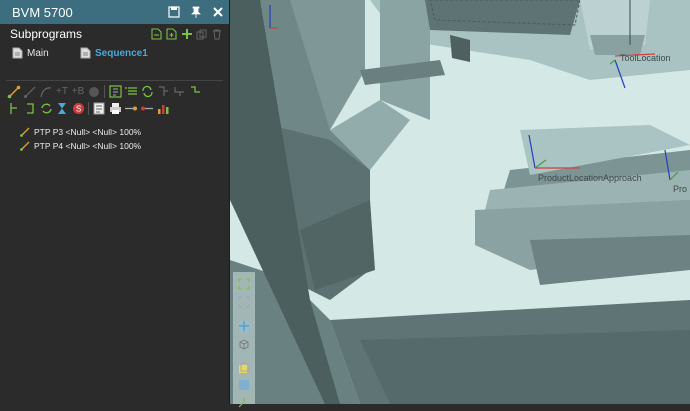 The height and width of the screenshot is (411, 690). Describe the element at coordinates (115, 92) in the screenshot. I see `program-call-icon` at that location.